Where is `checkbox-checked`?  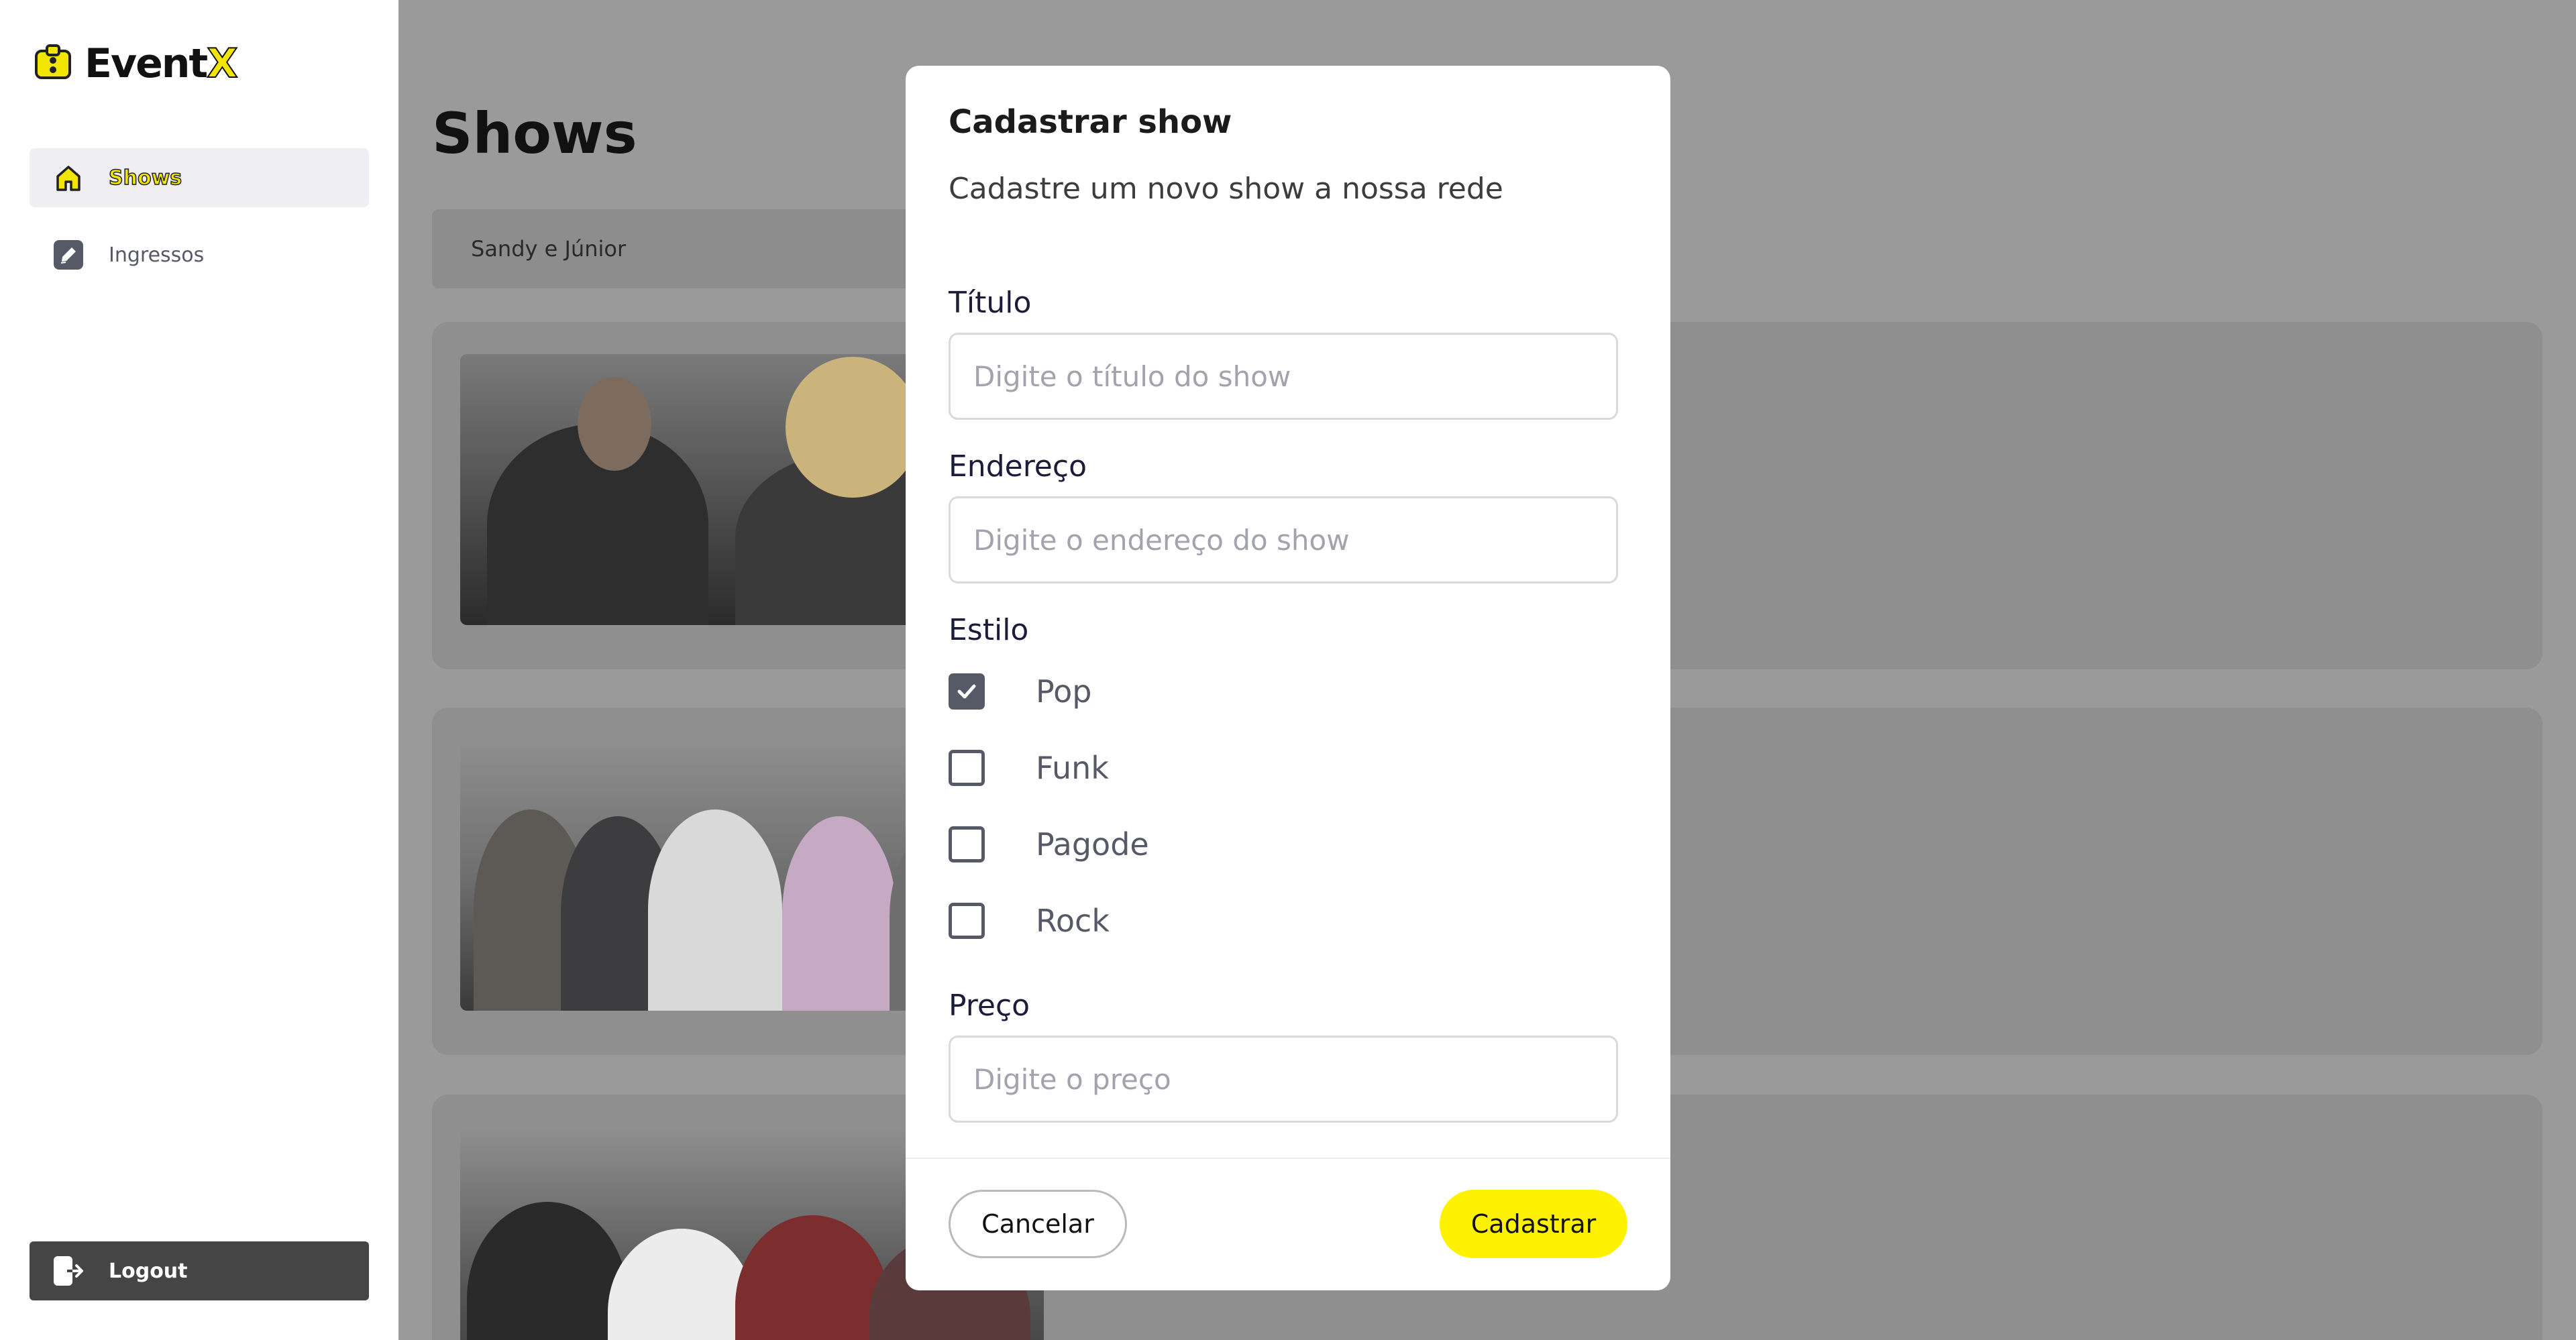 checkbox-checked is located at coordinates (967, 691).